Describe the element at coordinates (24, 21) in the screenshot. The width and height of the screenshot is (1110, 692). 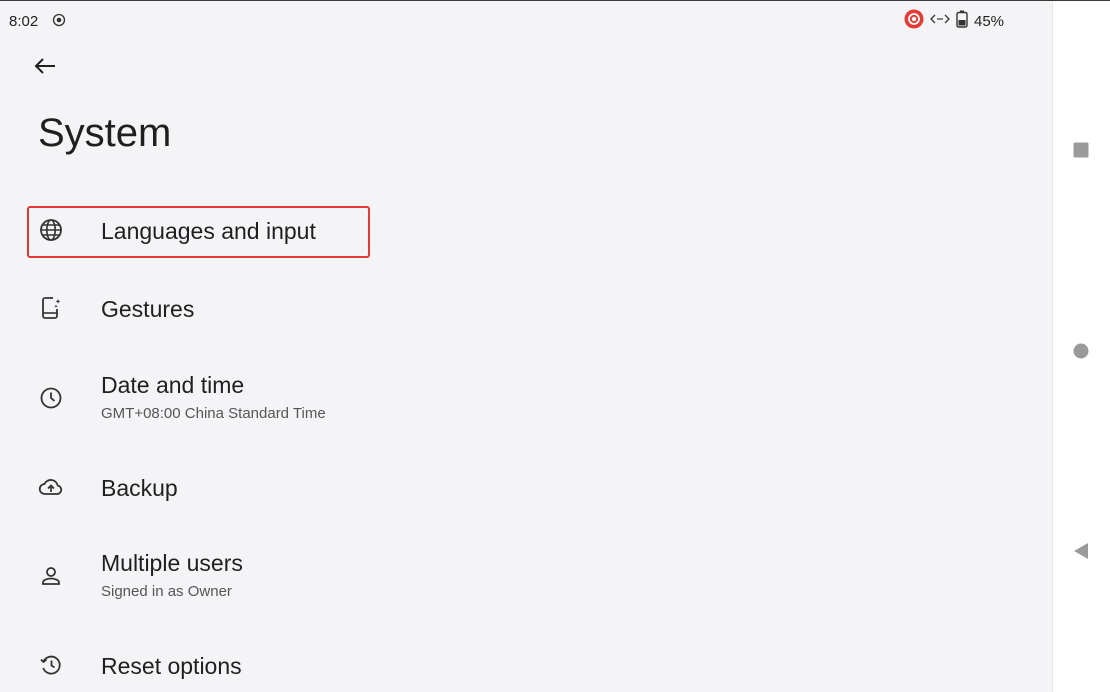
I see `status-time: 8:02` at that location.